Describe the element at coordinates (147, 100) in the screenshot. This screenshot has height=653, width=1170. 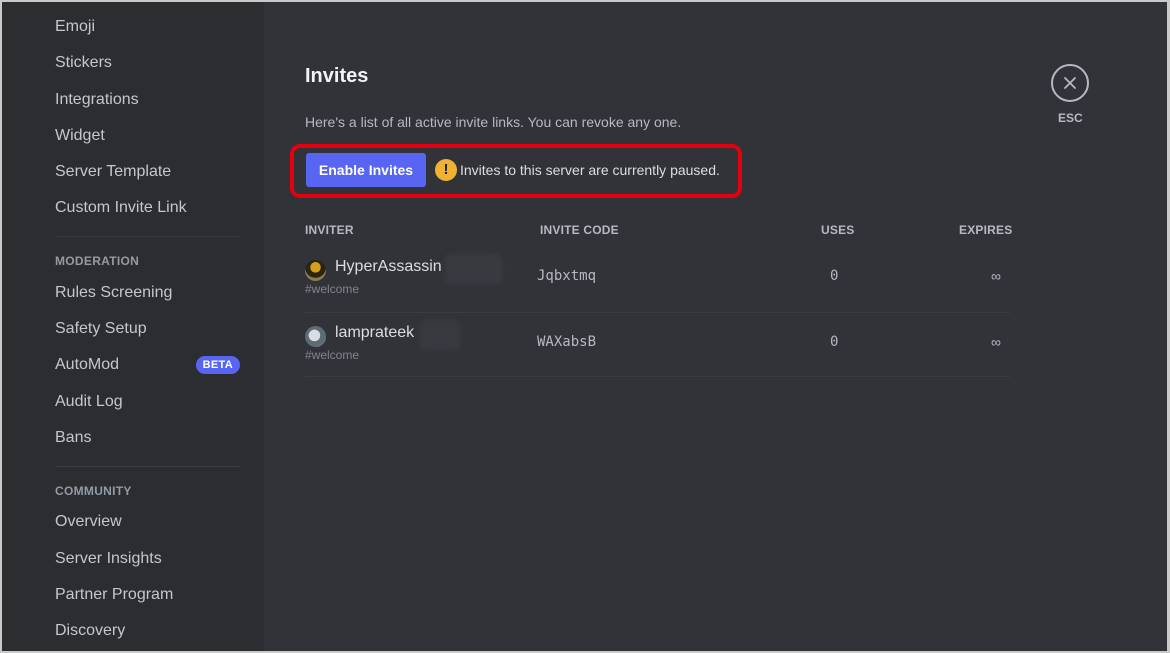
I see `sidebar-item-integrations: Integrations` at that location.